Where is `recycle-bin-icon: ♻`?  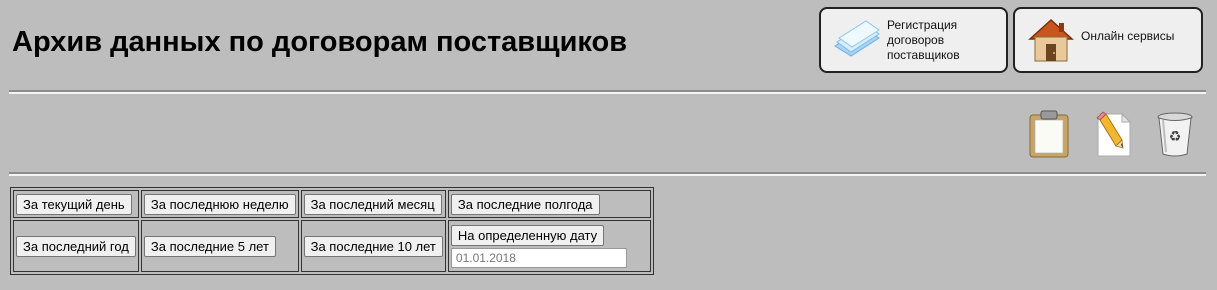 recycle-bin-icon: ♻ is located at coordinates (1175, 136).